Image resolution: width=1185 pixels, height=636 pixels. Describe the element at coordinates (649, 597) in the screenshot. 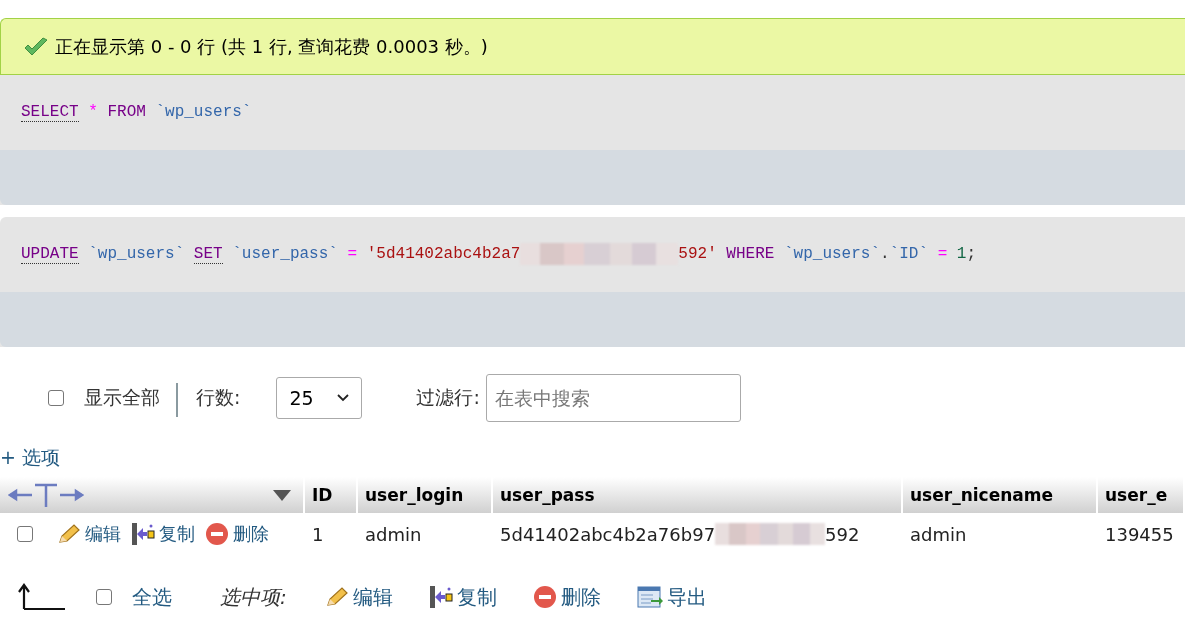

I see `export-icon` at that location.